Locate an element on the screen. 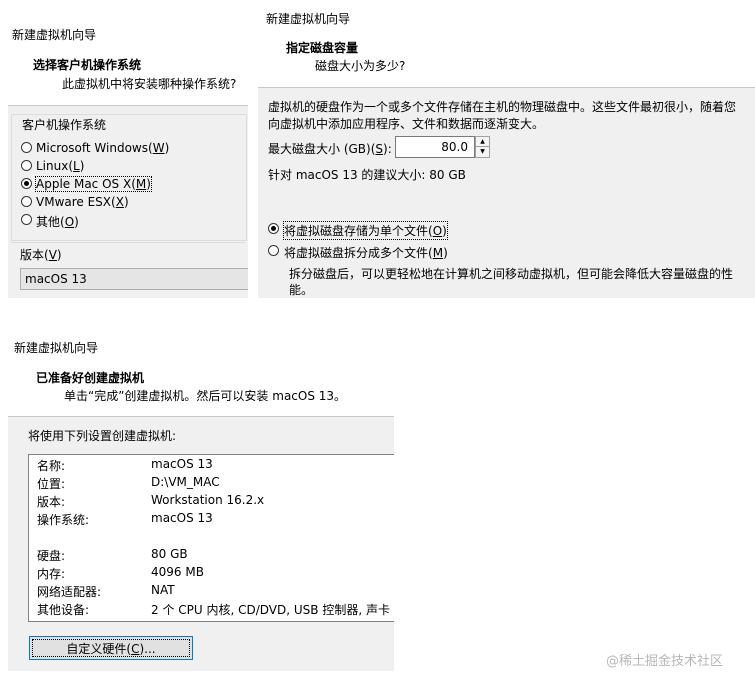  page-heading: 指定磁盘容量 is located at coordinates (322, 48).